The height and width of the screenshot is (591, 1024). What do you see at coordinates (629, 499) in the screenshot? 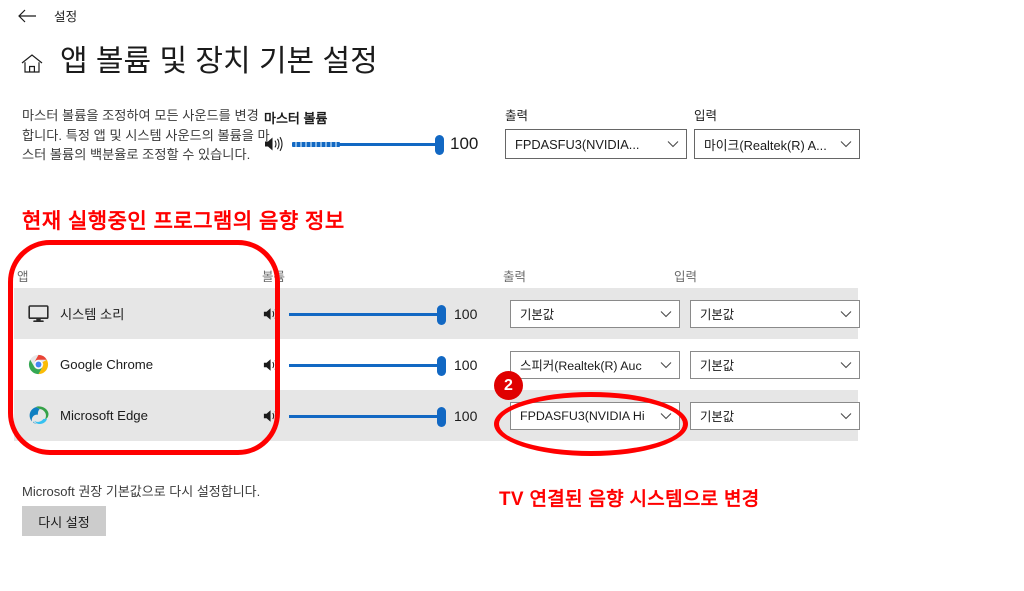
I see `annotation-bottom-text: TV 연결된 음향 시스템으로 변경` at bounding box center [629, 499].